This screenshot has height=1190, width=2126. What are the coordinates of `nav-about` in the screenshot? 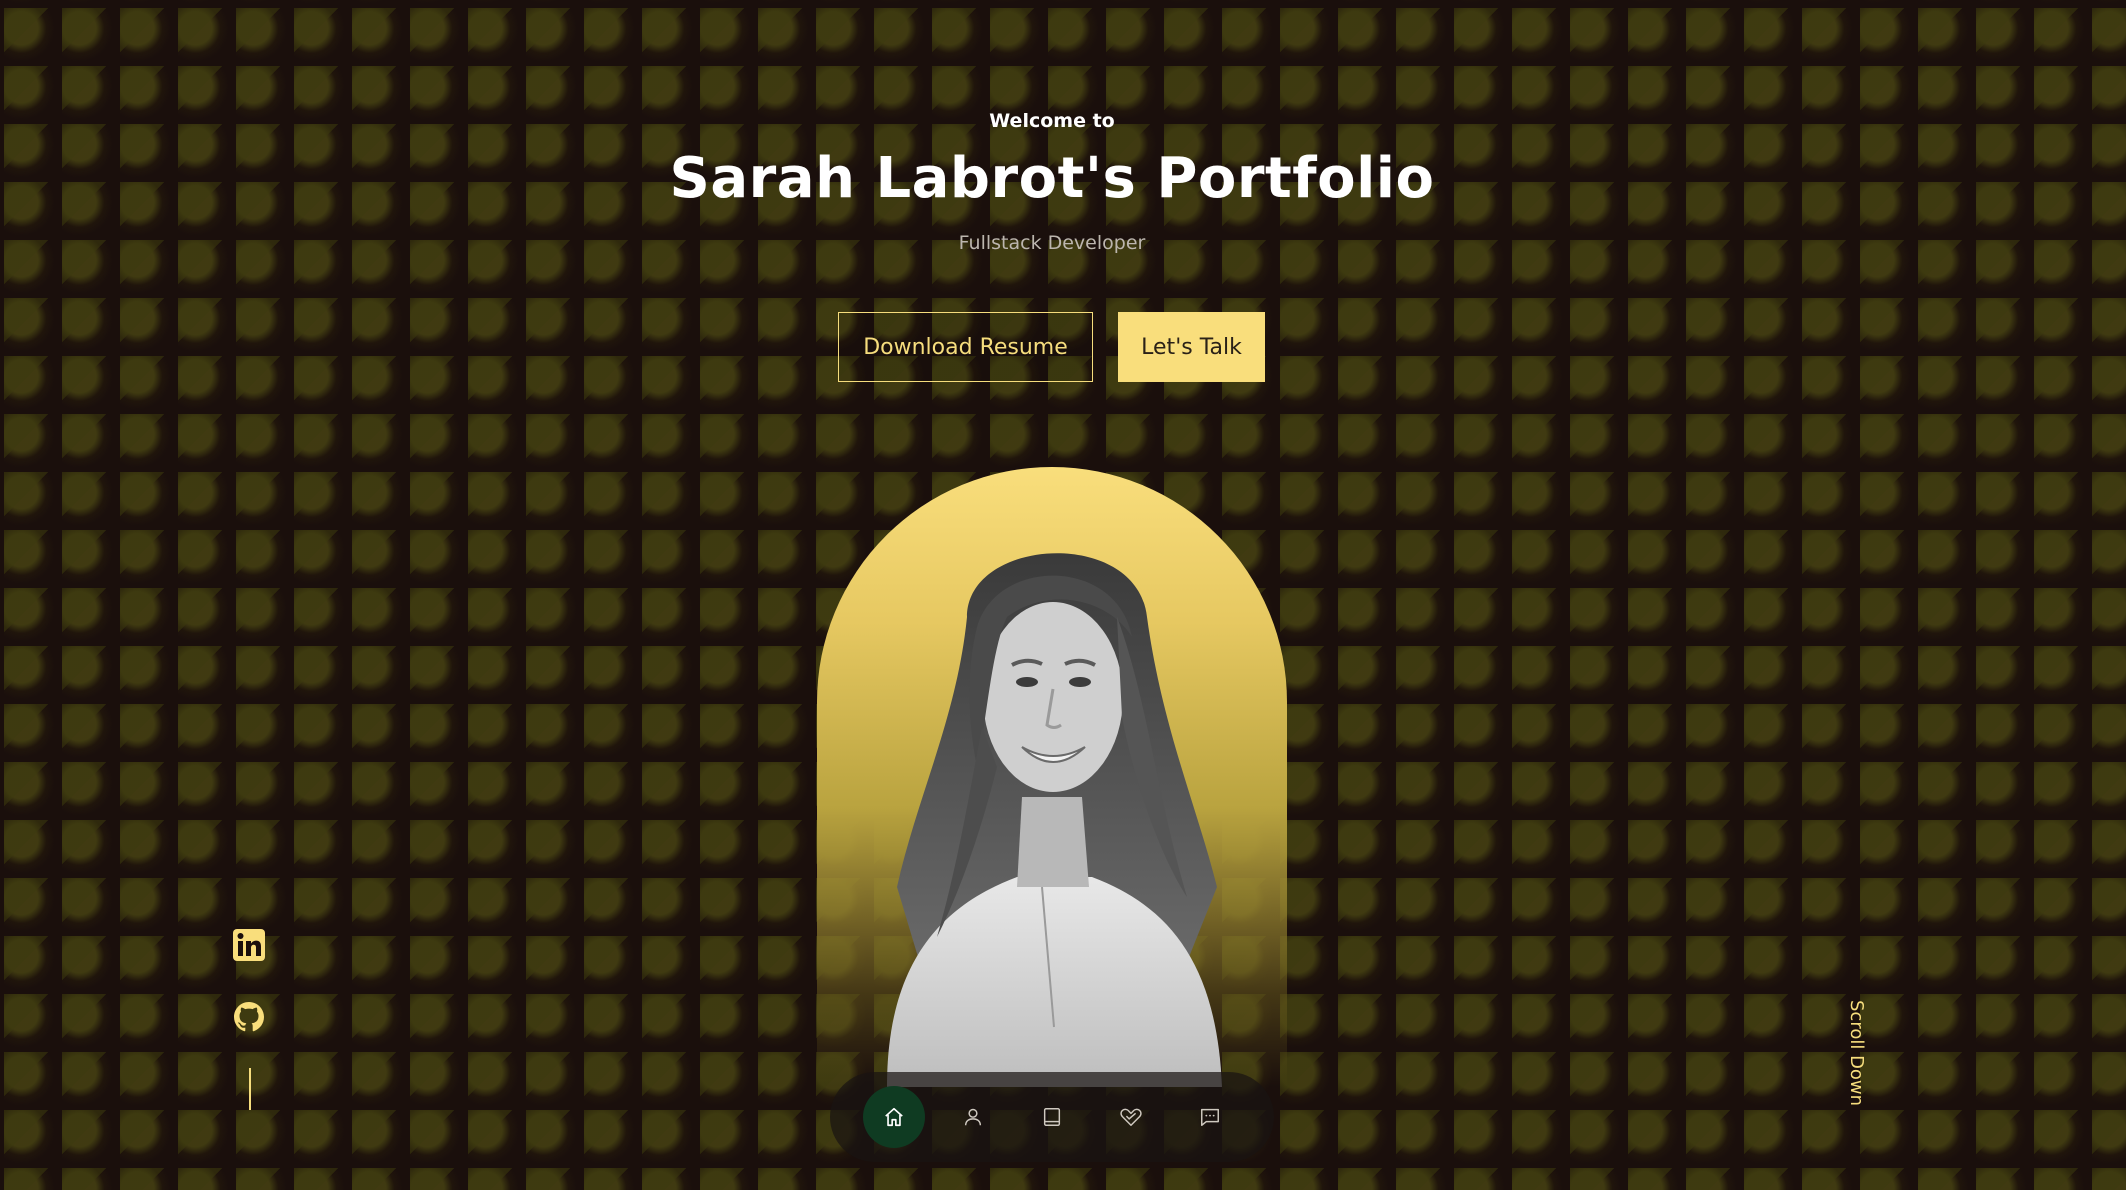 It's located at (973, 1117).